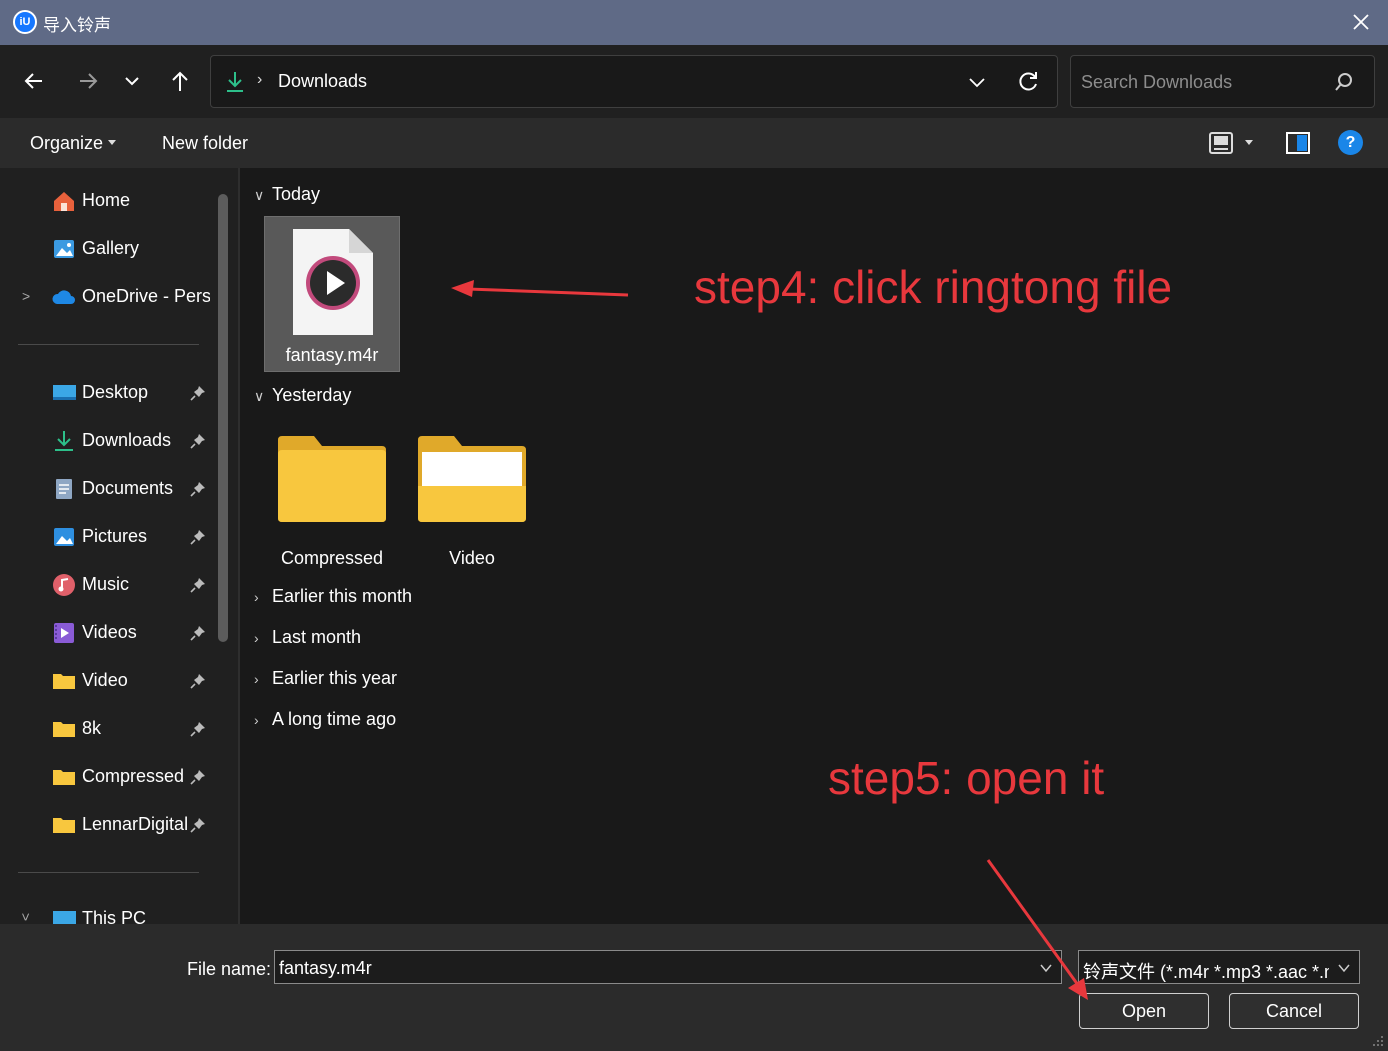  What do you see at coordinates (332, 500) in the screenshot?
I see `folder-item-compressed: Compressed` at bounding box center [332, 500].